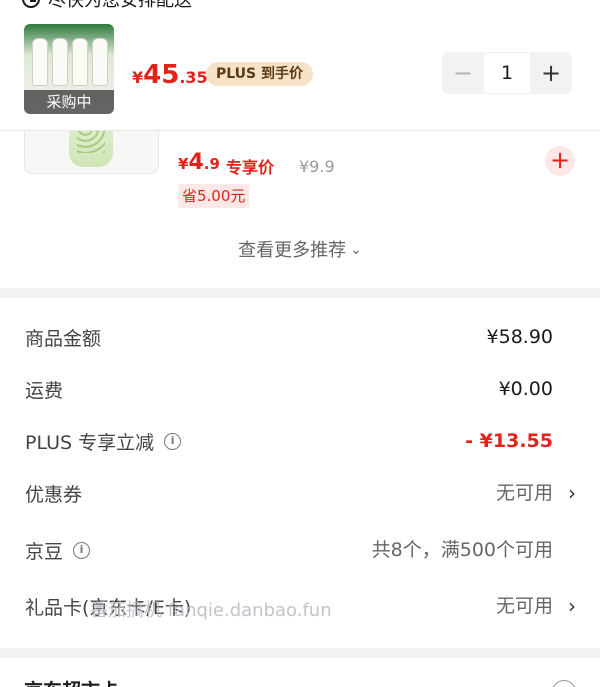  I want to click on summary-jd-beans: 京豆 i 共8个，满500个可用, so click(300, 550).